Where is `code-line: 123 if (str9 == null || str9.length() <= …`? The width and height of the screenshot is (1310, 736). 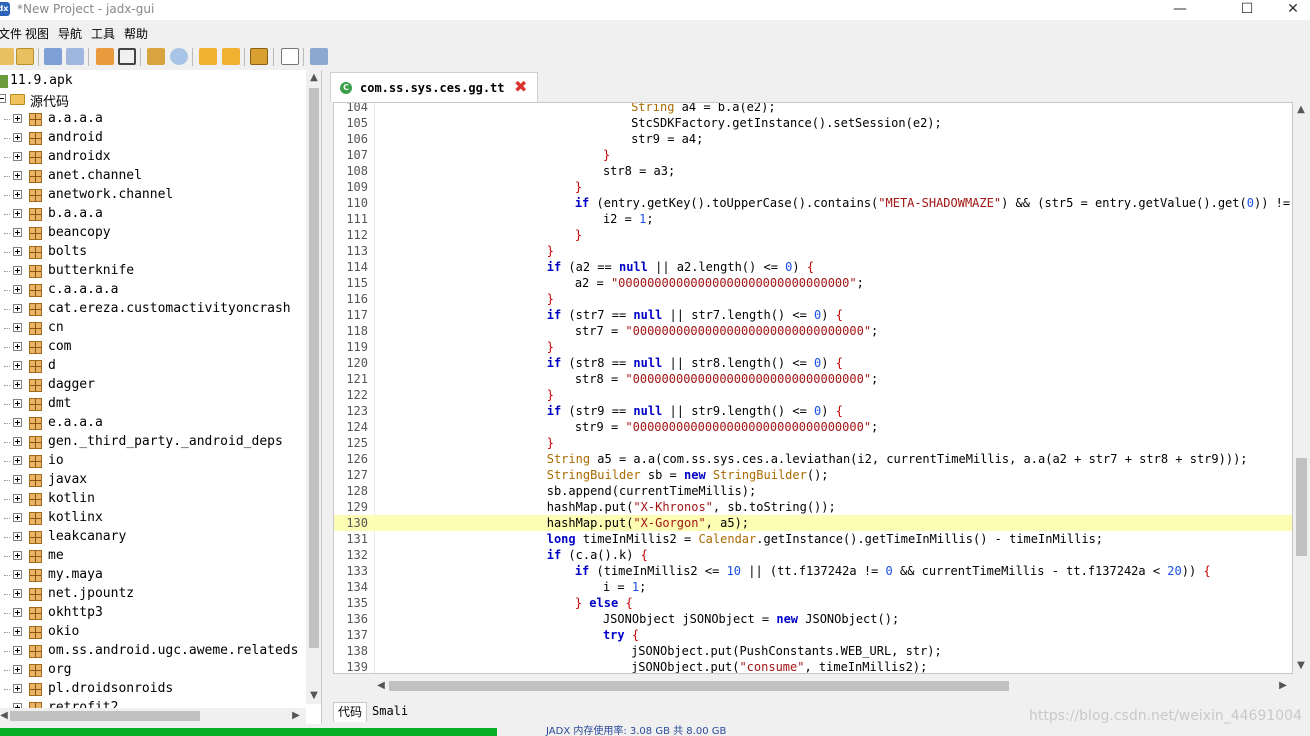 code-line: 123 if (str9 == null || str9.length() <= … is located at coordinates (813, 411).